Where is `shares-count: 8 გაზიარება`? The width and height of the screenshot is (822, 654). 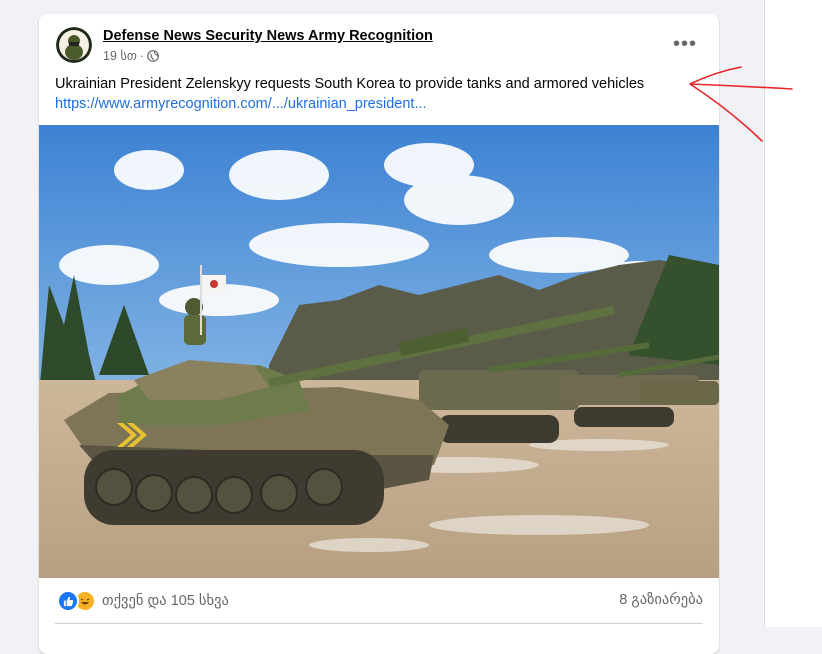 shares-count: 8 გაზიარება is located at coordinates (661, 600).